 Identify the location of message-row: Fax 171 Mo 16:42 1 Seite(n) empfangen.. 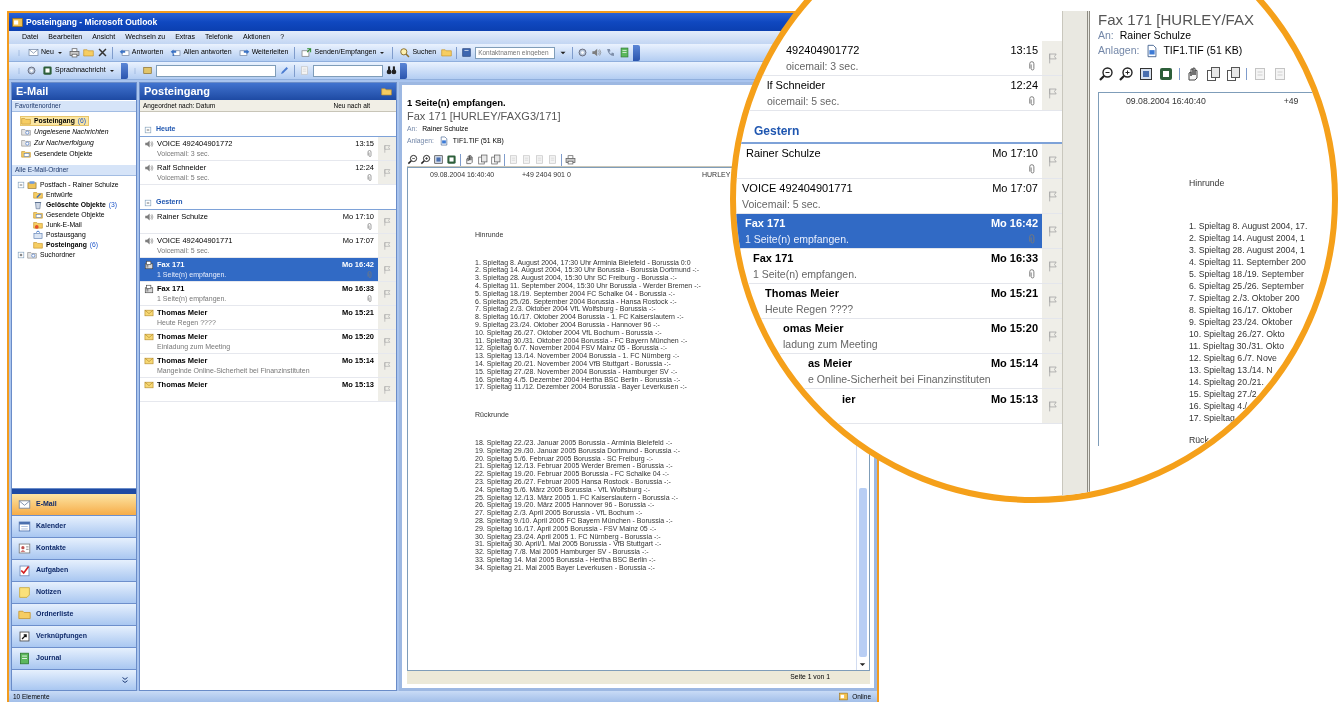
(899, 231).